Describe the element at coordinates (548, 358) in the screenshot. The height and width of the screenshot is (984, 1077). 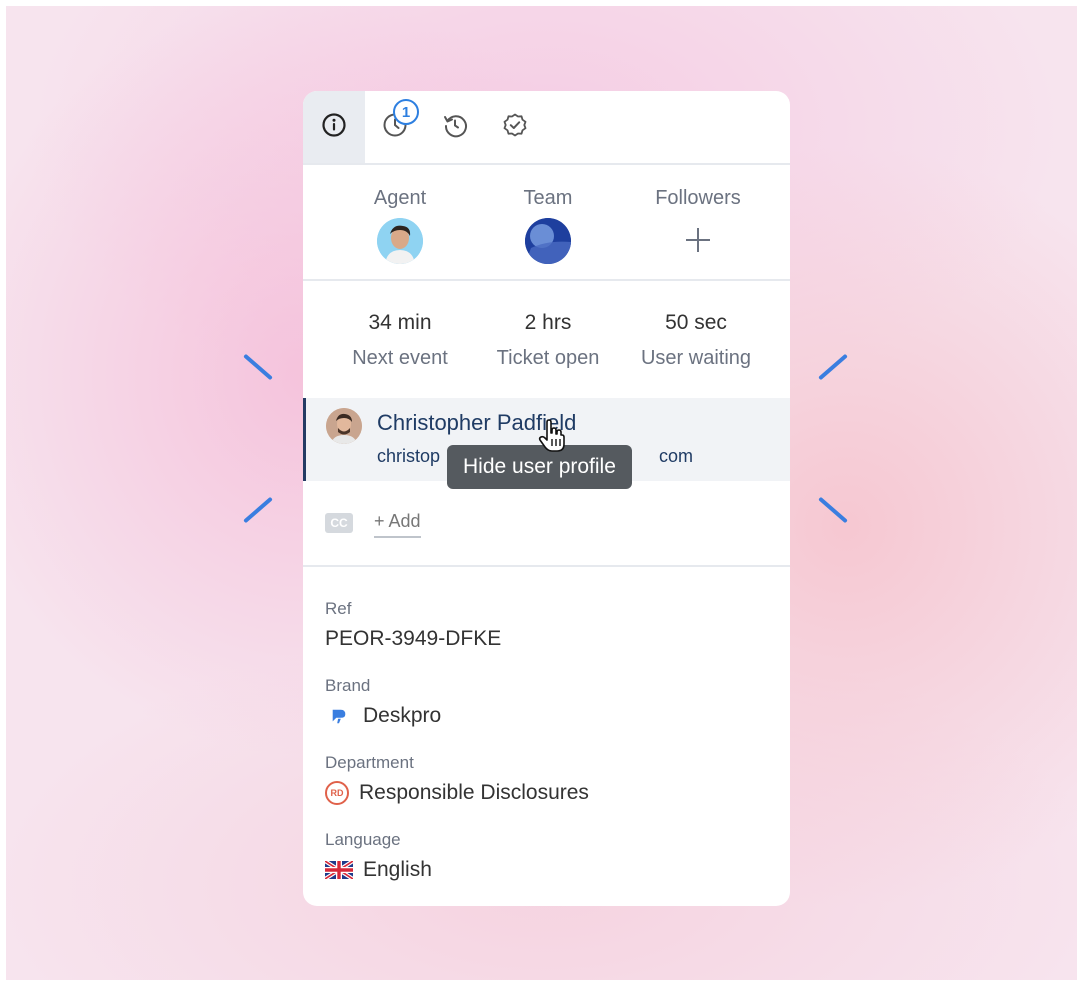
I see `timer-caption: Ticket open` at that location.